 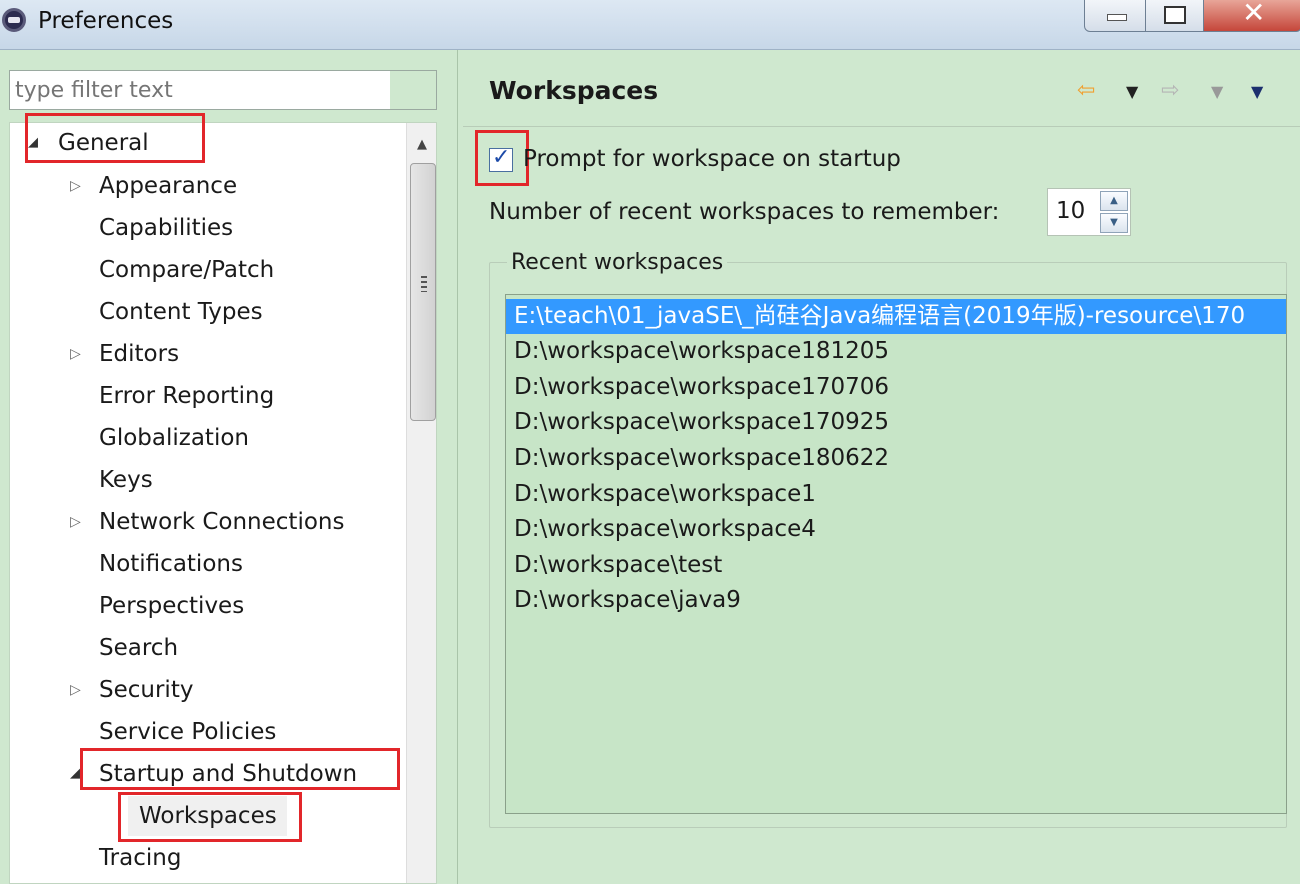 I want to click on tree-item-content-types: Content Types, so click(x=181, y=312).